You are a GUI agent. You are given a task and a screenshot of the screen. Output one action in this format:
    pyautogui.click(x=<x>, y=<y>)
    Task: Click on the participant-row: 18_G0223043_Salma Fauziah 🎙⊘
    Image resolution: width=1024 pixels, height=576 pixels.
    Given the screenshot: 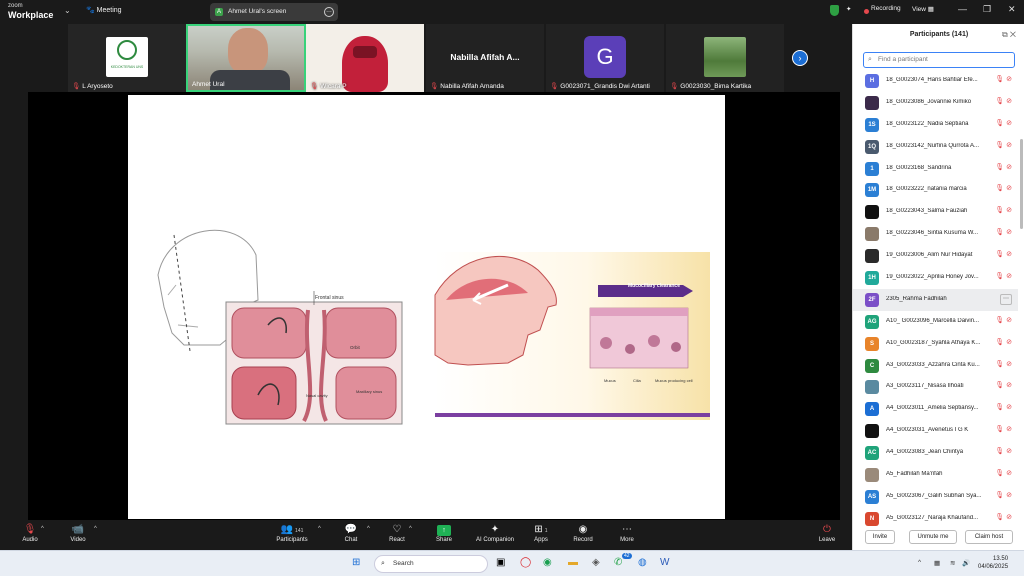 What is the action you would take?
    pyautogui.click(x=935, y=212)
    